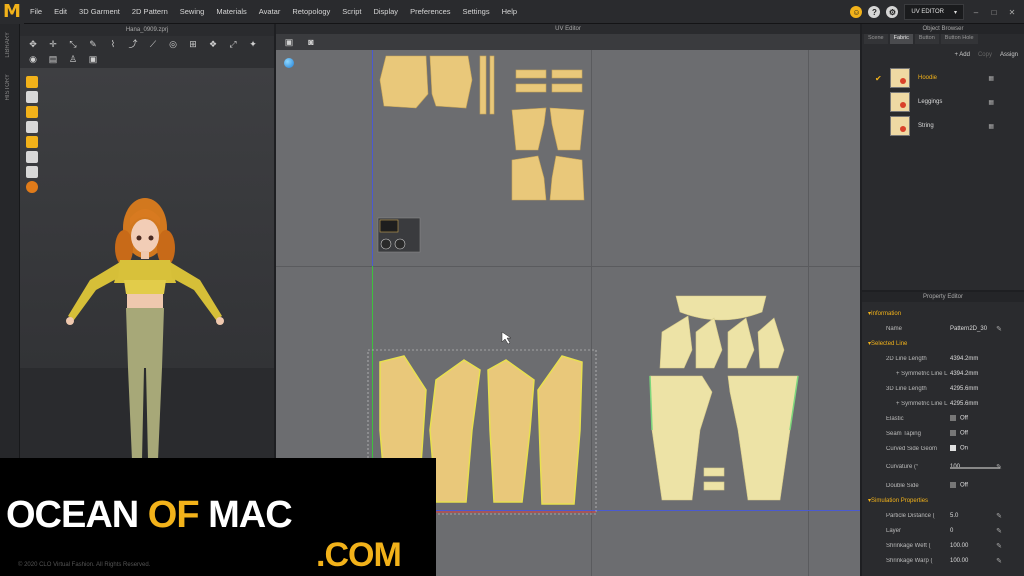  I want to click on measure-icon, so click(32, 157).